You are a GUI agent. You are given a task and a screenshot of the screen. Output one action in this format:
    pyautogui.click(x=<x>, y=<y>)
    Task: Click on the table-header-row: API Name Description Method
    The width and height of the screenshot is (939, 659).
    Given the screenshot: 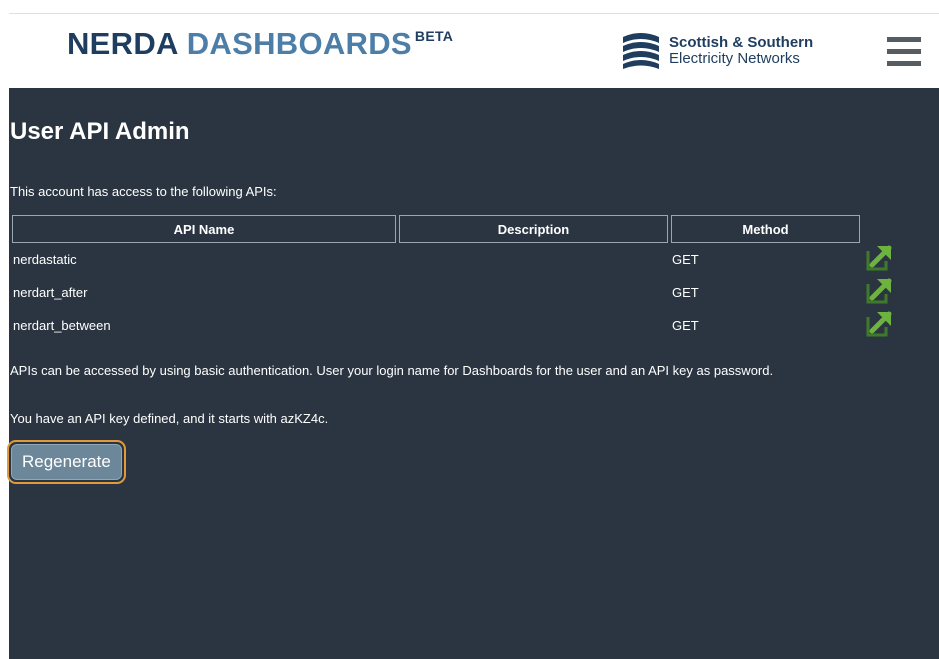 What is the action you would take?
    pyautogui.click(x=454, y=229)
    